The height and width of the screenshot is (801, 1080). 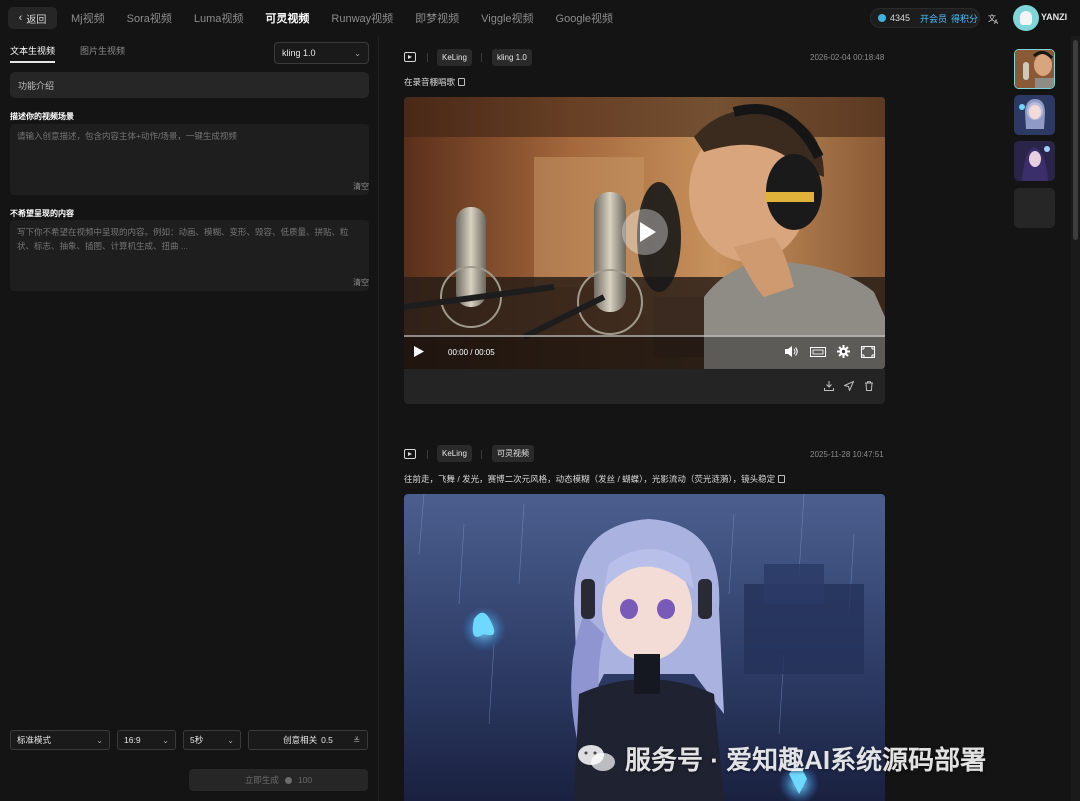 I want to click on video-action-bar, so click(x=644, y=386).